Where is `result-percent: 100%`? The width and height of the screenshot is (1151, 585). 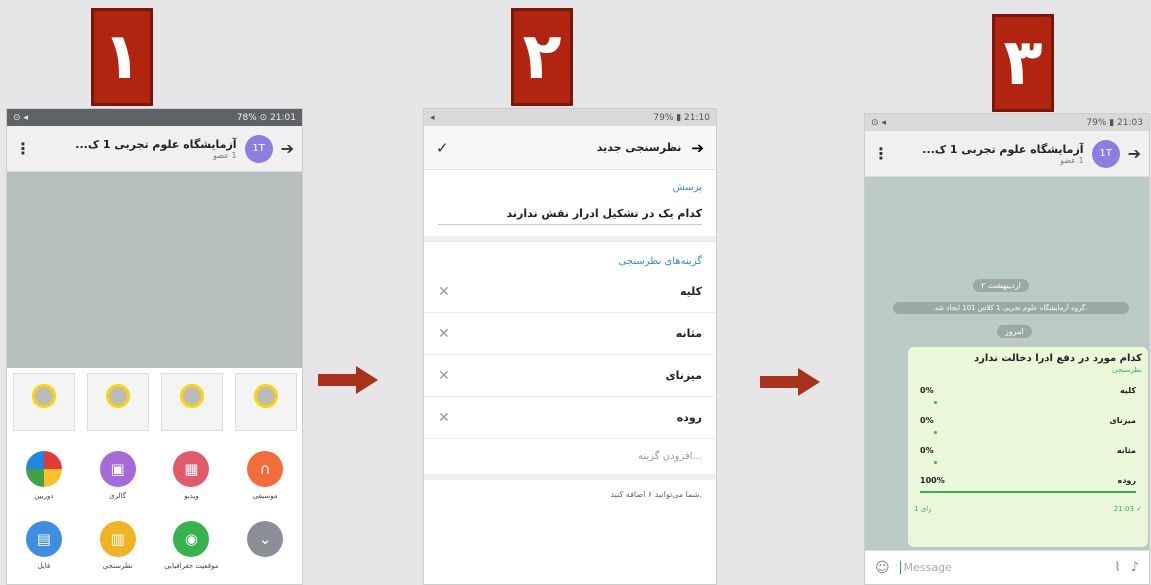
result-percent: 100% is located at coordinates (932, 480).